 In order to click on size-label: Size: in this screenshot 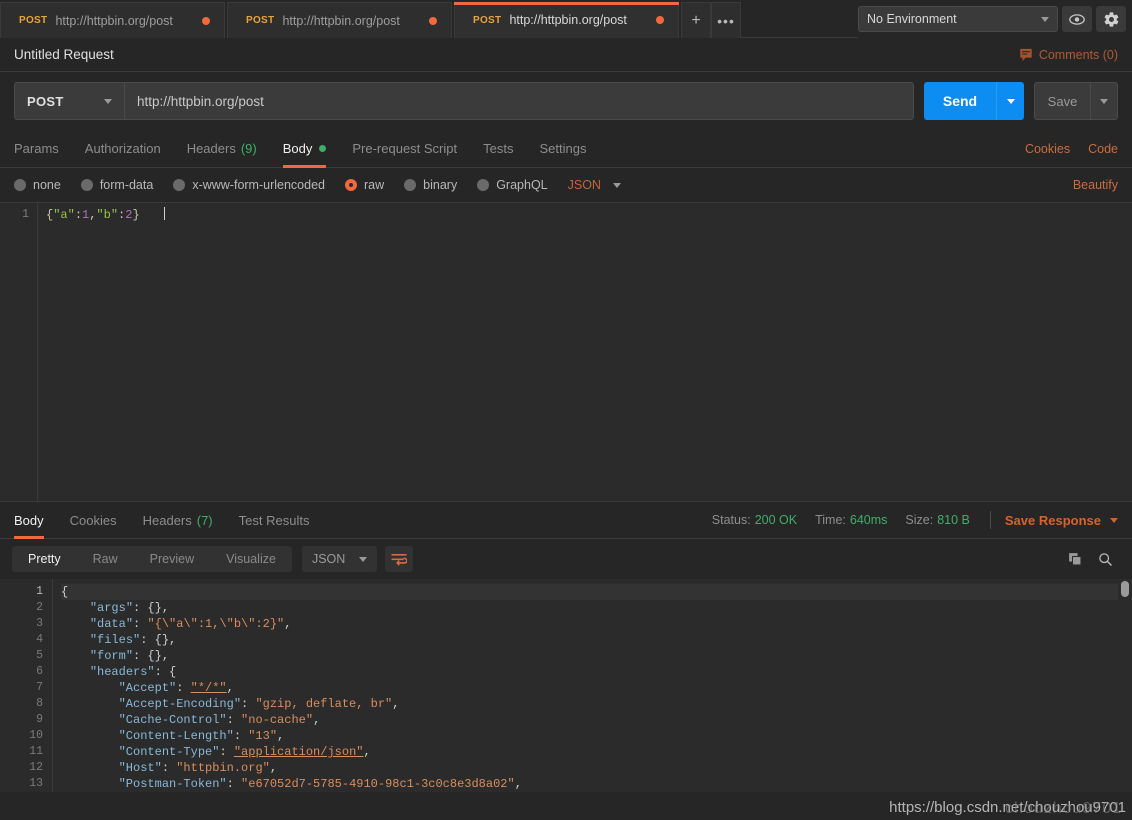, I will do `click(919, 520)`.